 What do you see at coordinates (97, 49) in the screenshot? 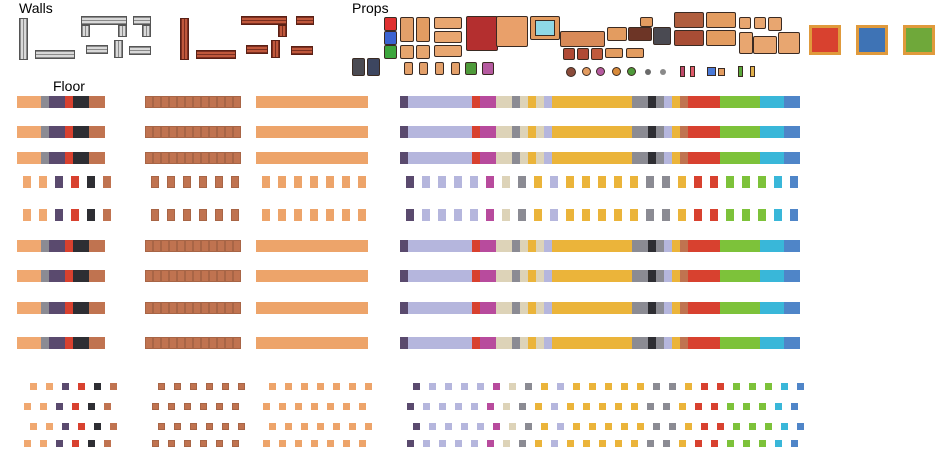
I see `wall-grey-piece` at bounding box center [97, 49].